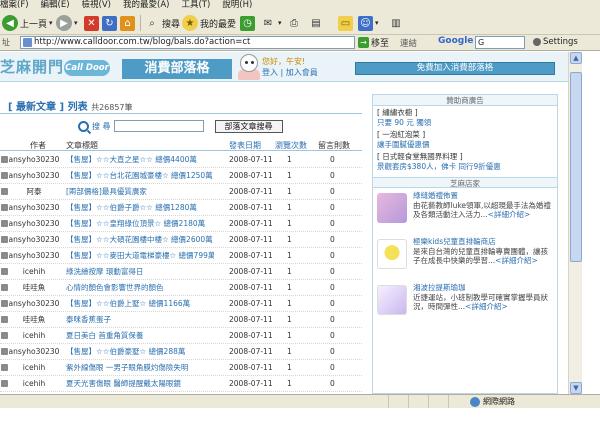  What do you see at coordinates (560, 42) in the screenshot?
I see `settings-label: Settings` at bounding box center [560, 42].